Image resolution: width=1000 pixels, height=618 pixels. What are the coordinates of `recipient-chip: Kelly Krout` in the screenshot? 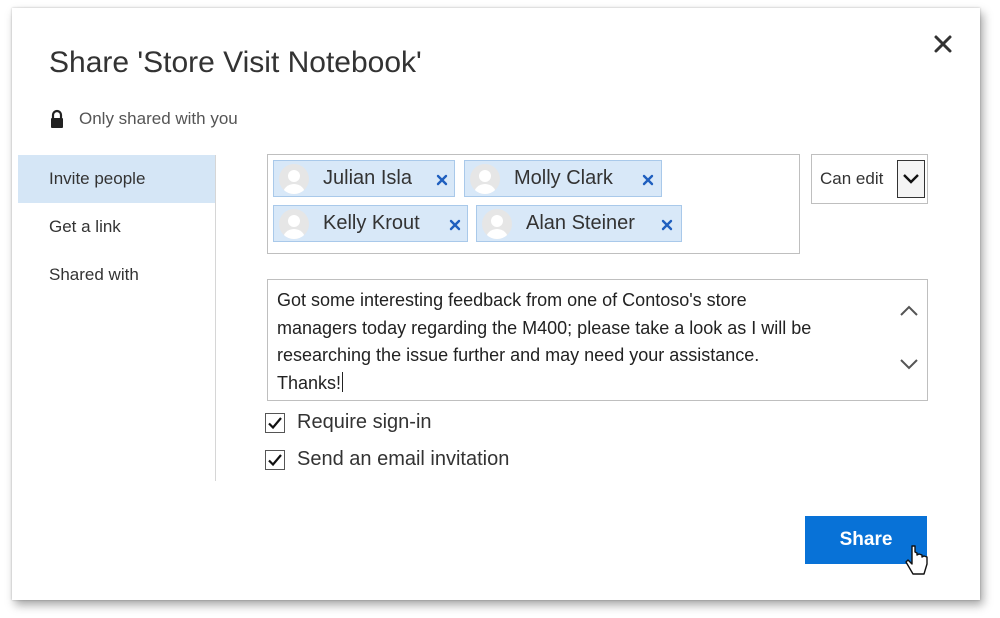 It's located at (370, 223).